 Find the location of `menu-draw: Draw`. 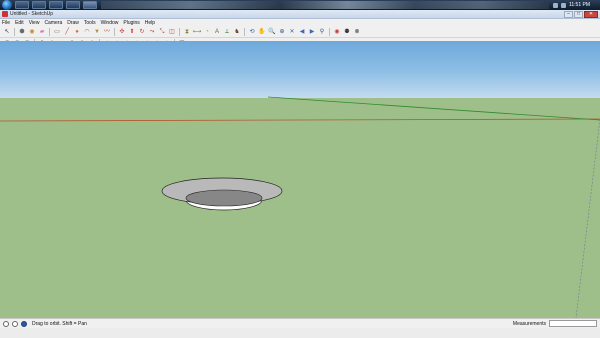

menu-draw: Draw is located at coordinates (73, 23).